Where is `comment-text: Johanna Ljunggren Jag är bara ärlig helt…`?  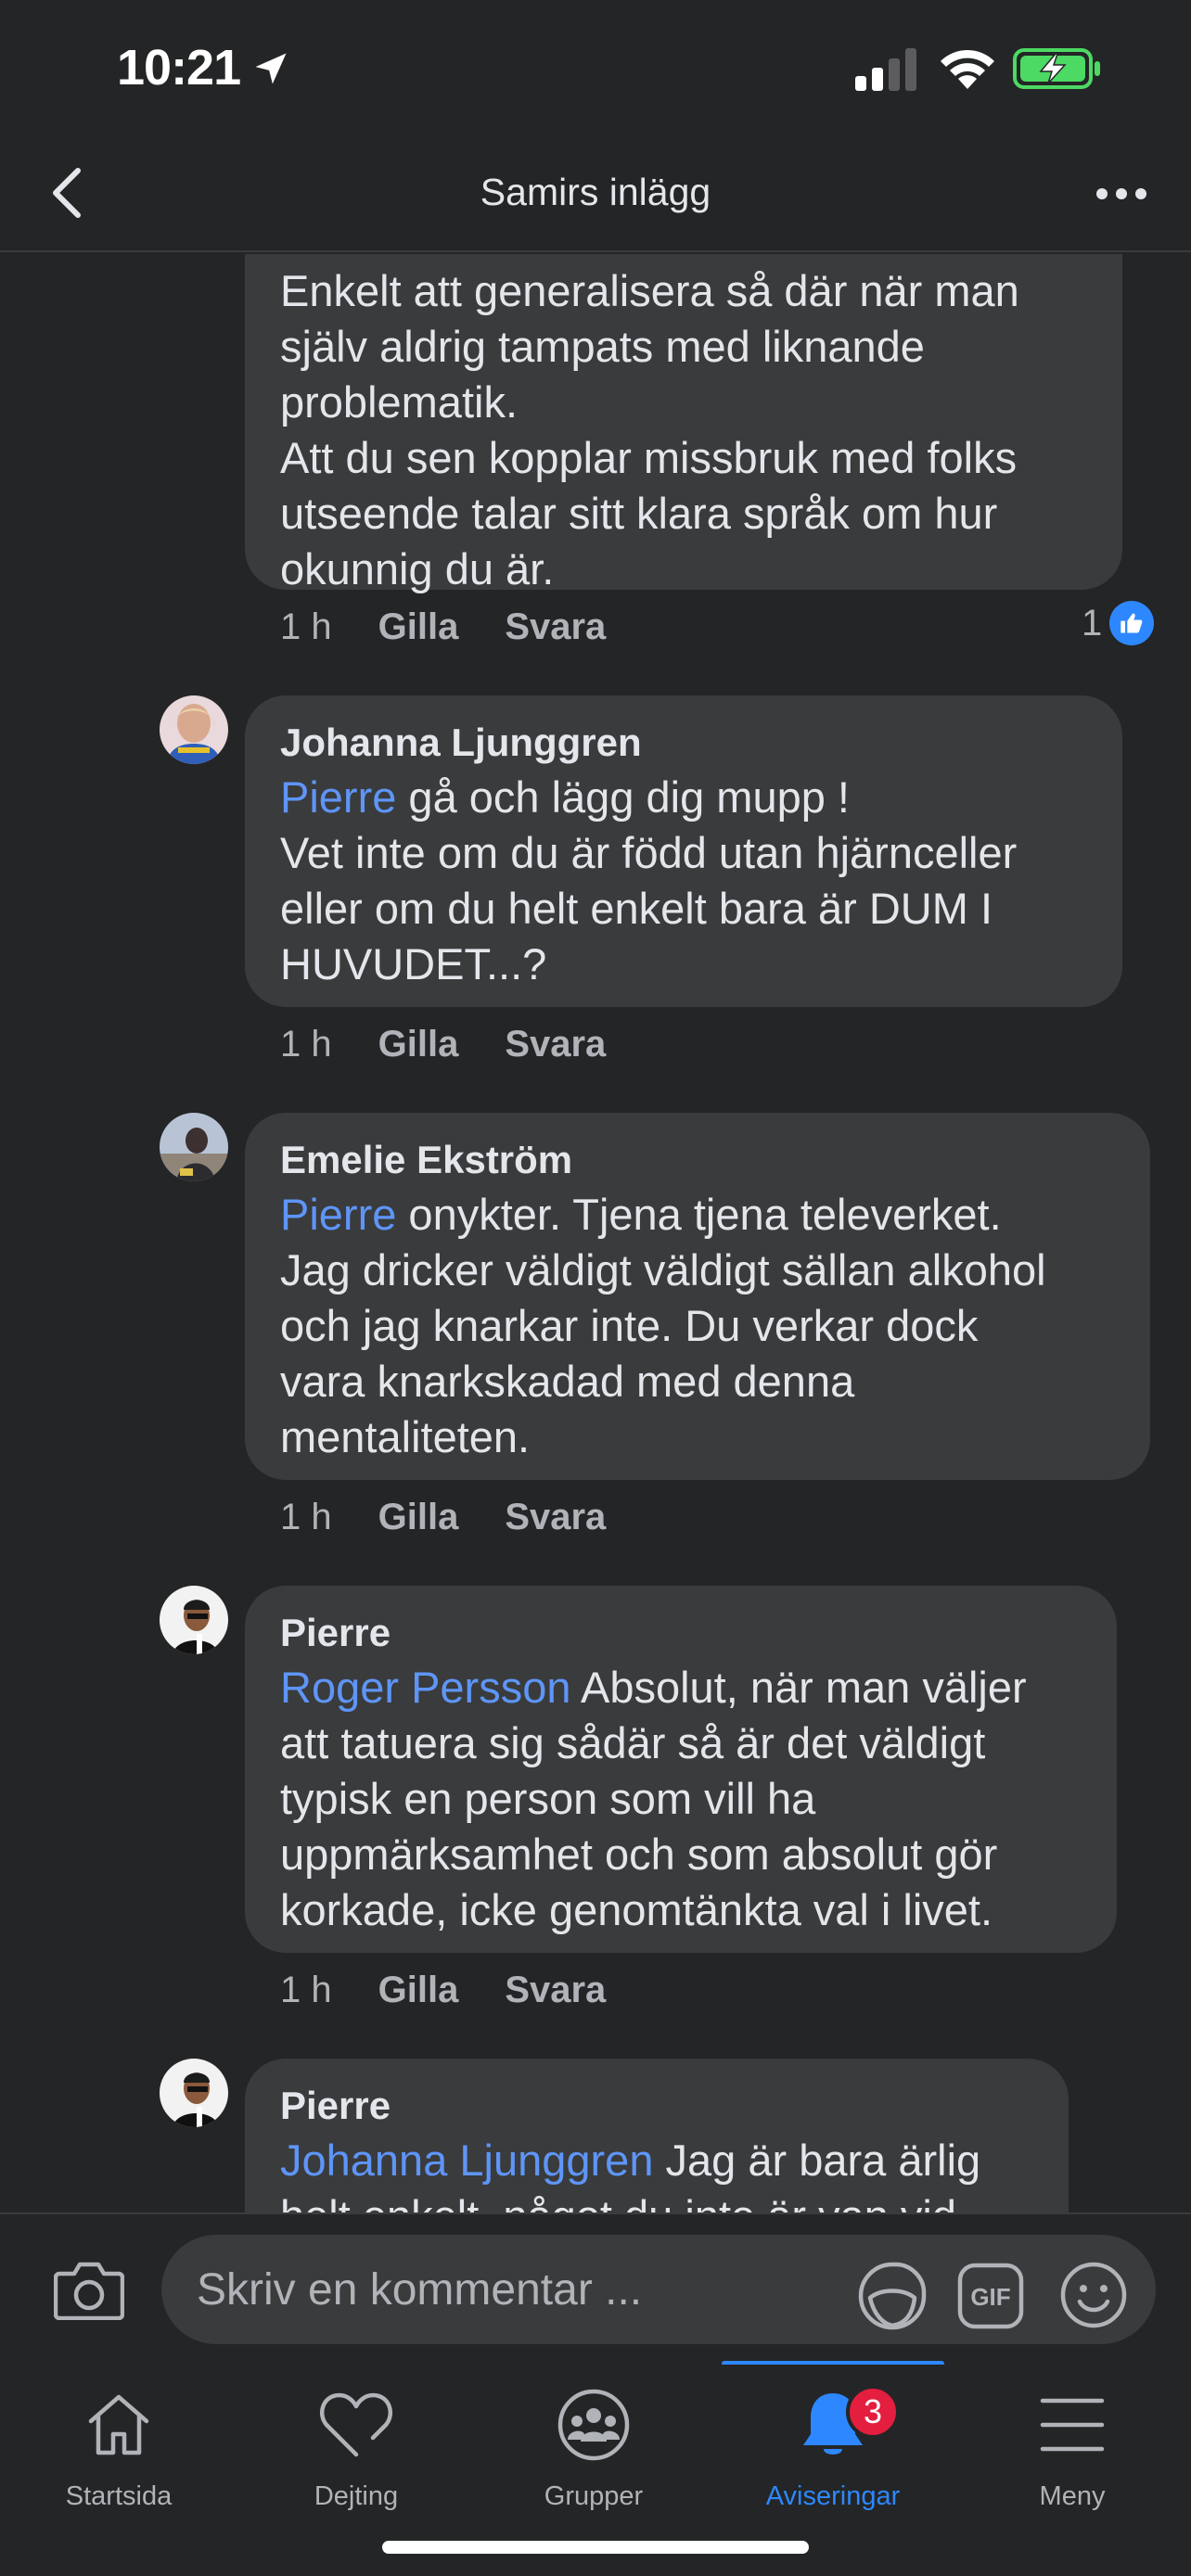
comment-text: Johanna Ljunggren Jag är bara ärlig helt… is located at coordinates (657, 2173).